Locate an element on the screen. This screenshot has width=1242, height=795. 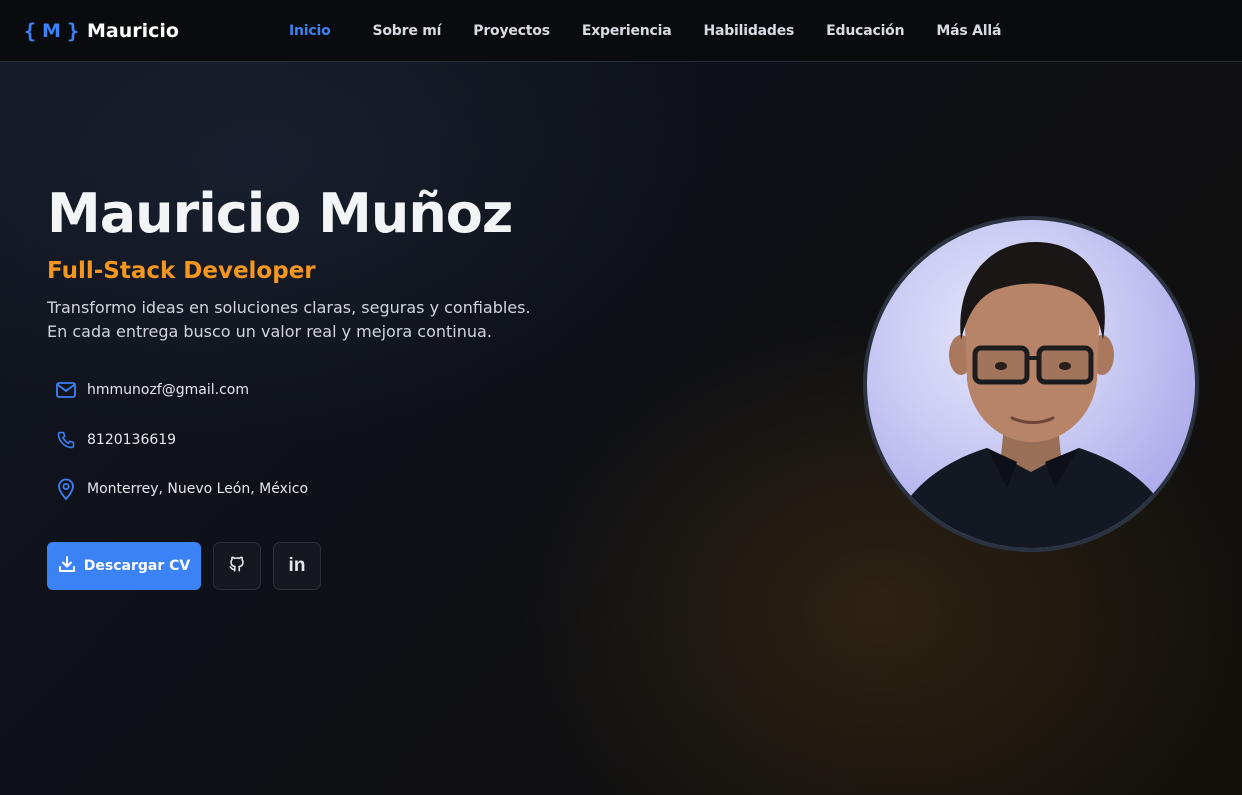
linkedin-icon: in is located at coordinates (297, 565).